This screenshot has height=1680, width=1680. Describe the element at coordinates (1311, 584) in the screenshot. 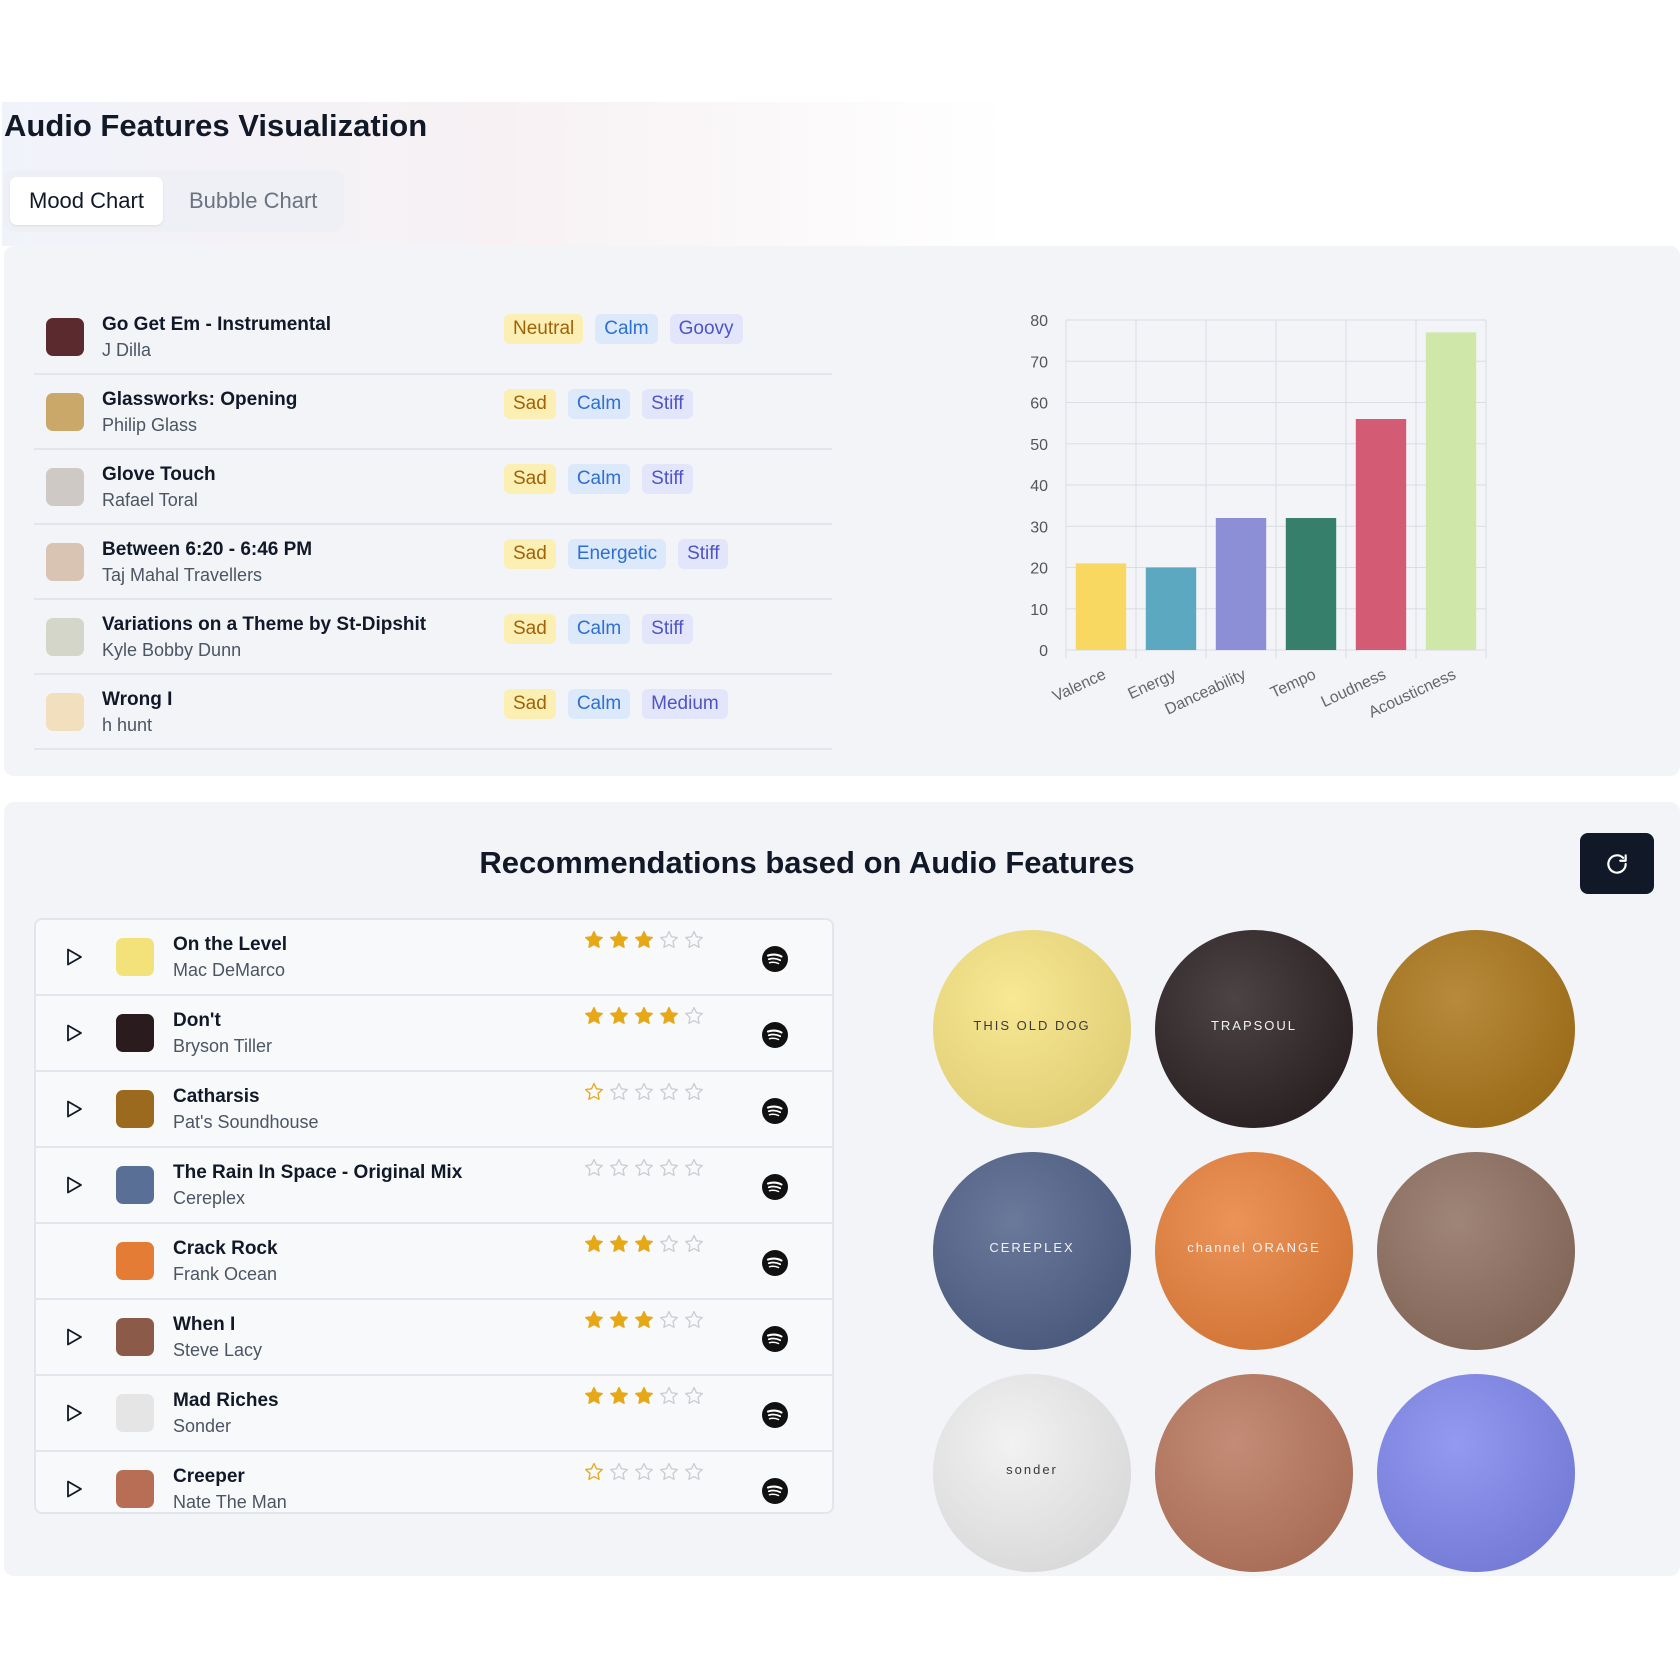

I see `bar-tempo` at that location.